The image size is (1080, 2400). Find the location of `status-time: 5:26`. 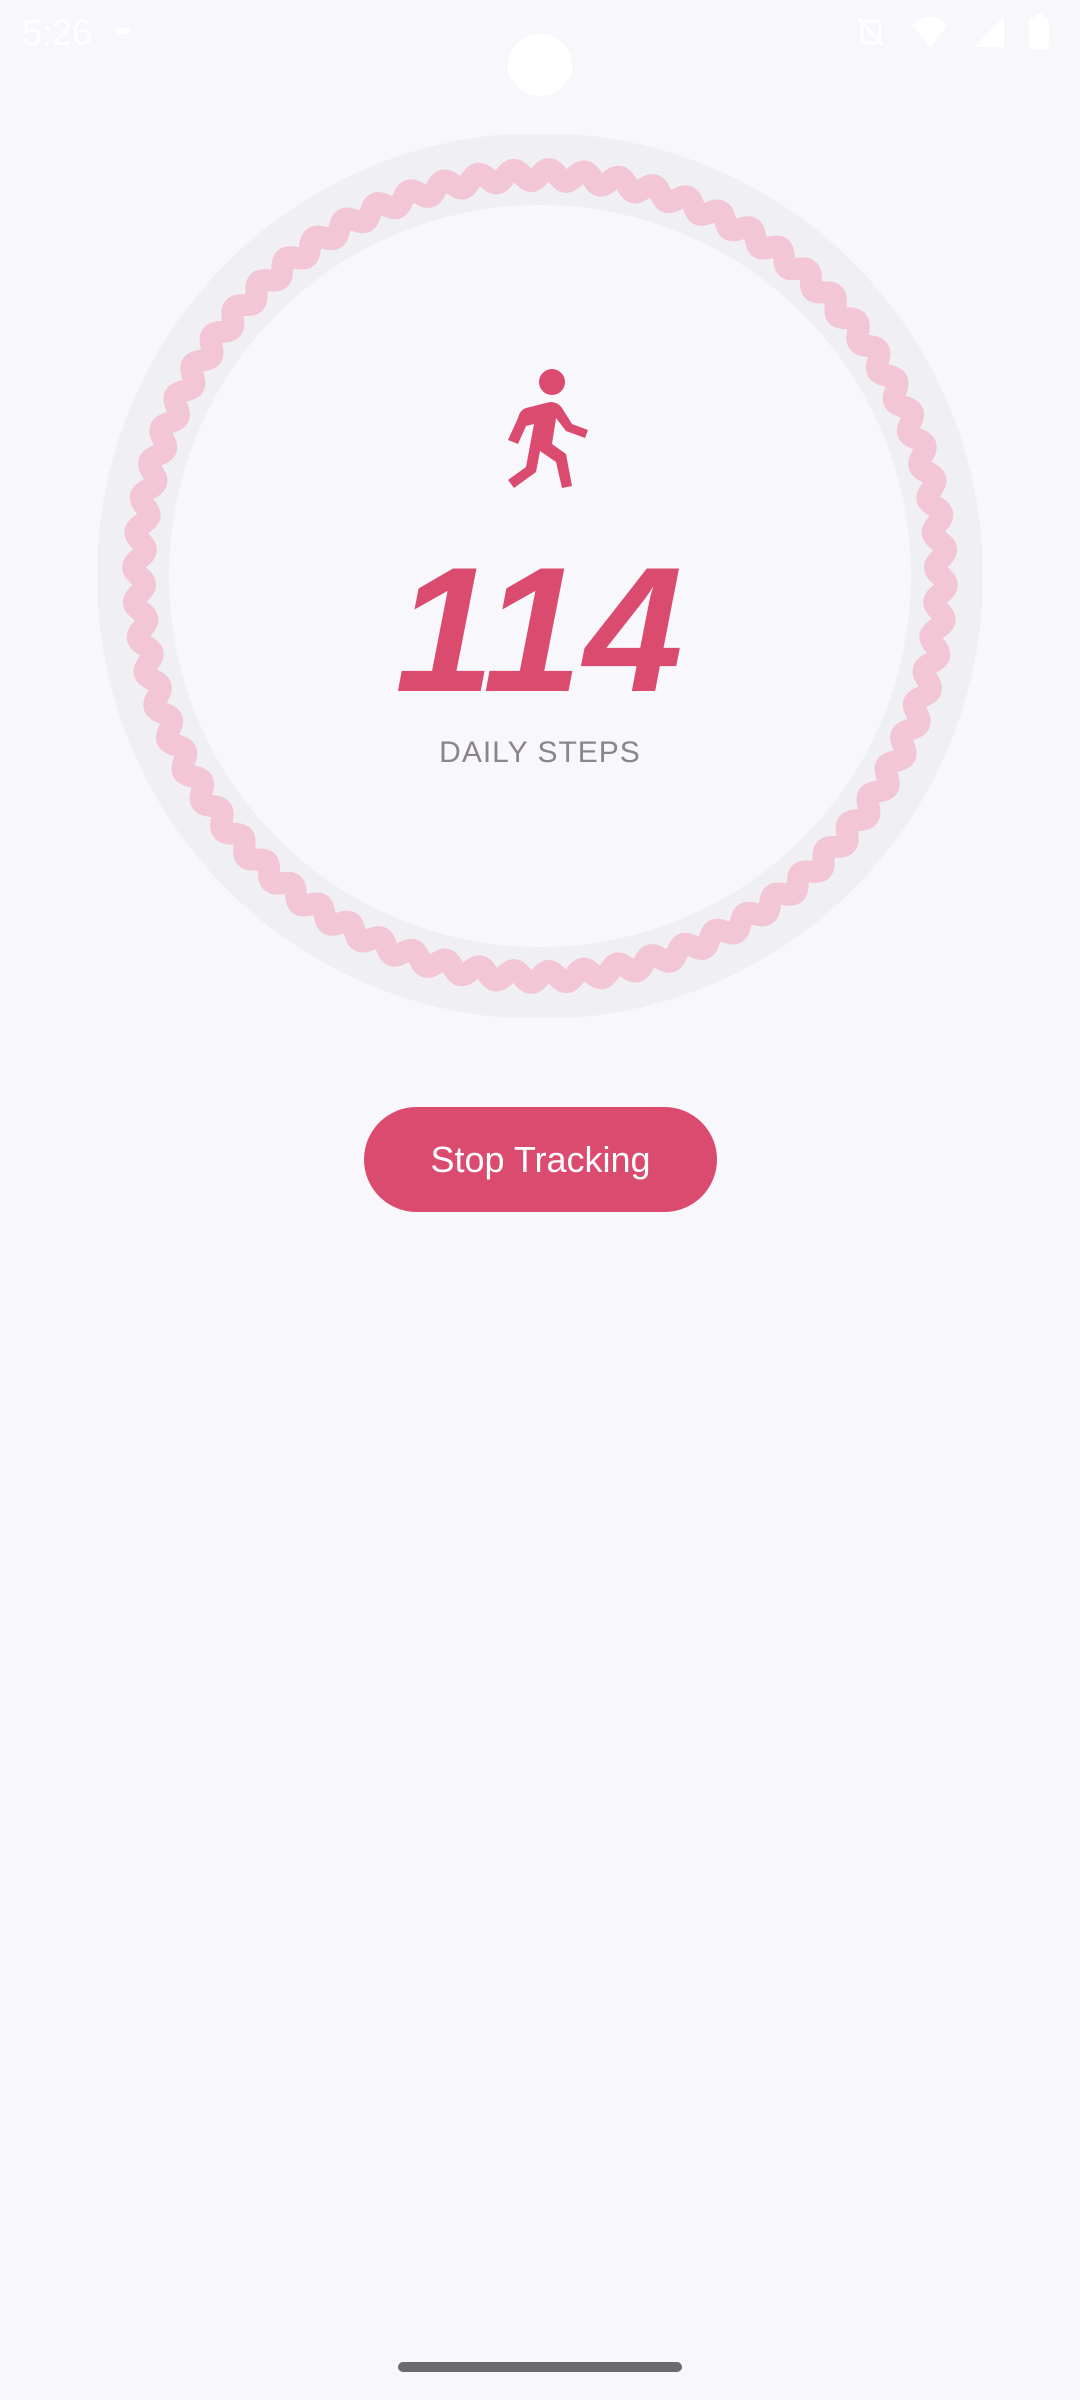

status-time: 5:26 is located at coordinates (57, 32).